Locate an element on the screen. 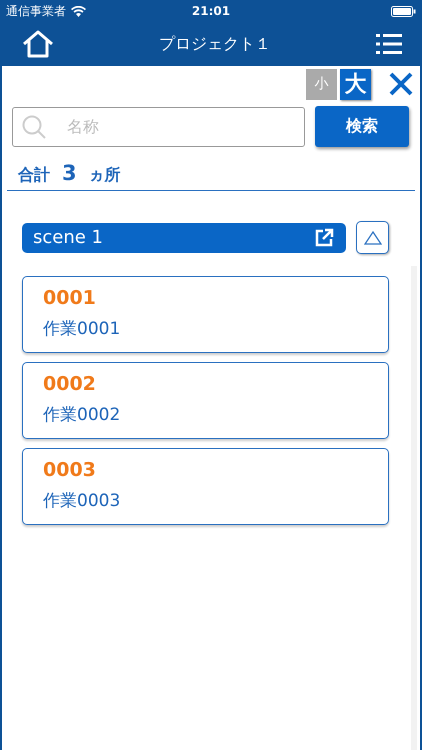 This screenshot has height=750, width=422. work-item-card: 0003 作業0003 is located at coordinates (205, 486).